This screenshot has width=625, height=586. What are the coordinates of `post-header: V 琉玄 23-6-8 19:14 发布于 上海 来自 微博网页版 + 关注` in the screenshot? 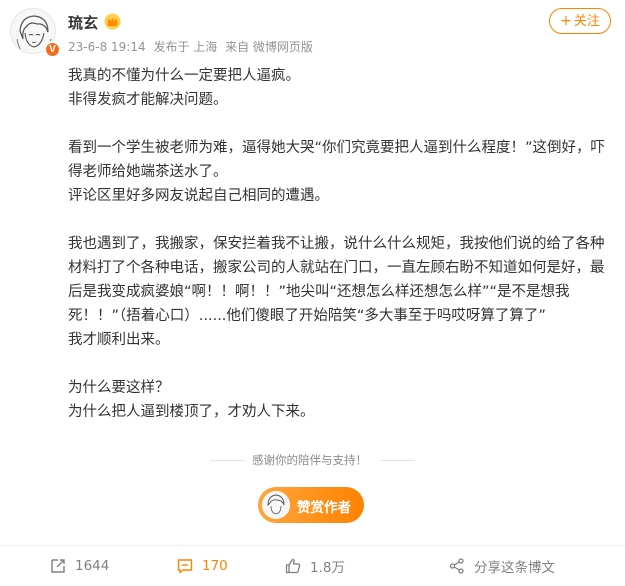 It's located at (312, 30).